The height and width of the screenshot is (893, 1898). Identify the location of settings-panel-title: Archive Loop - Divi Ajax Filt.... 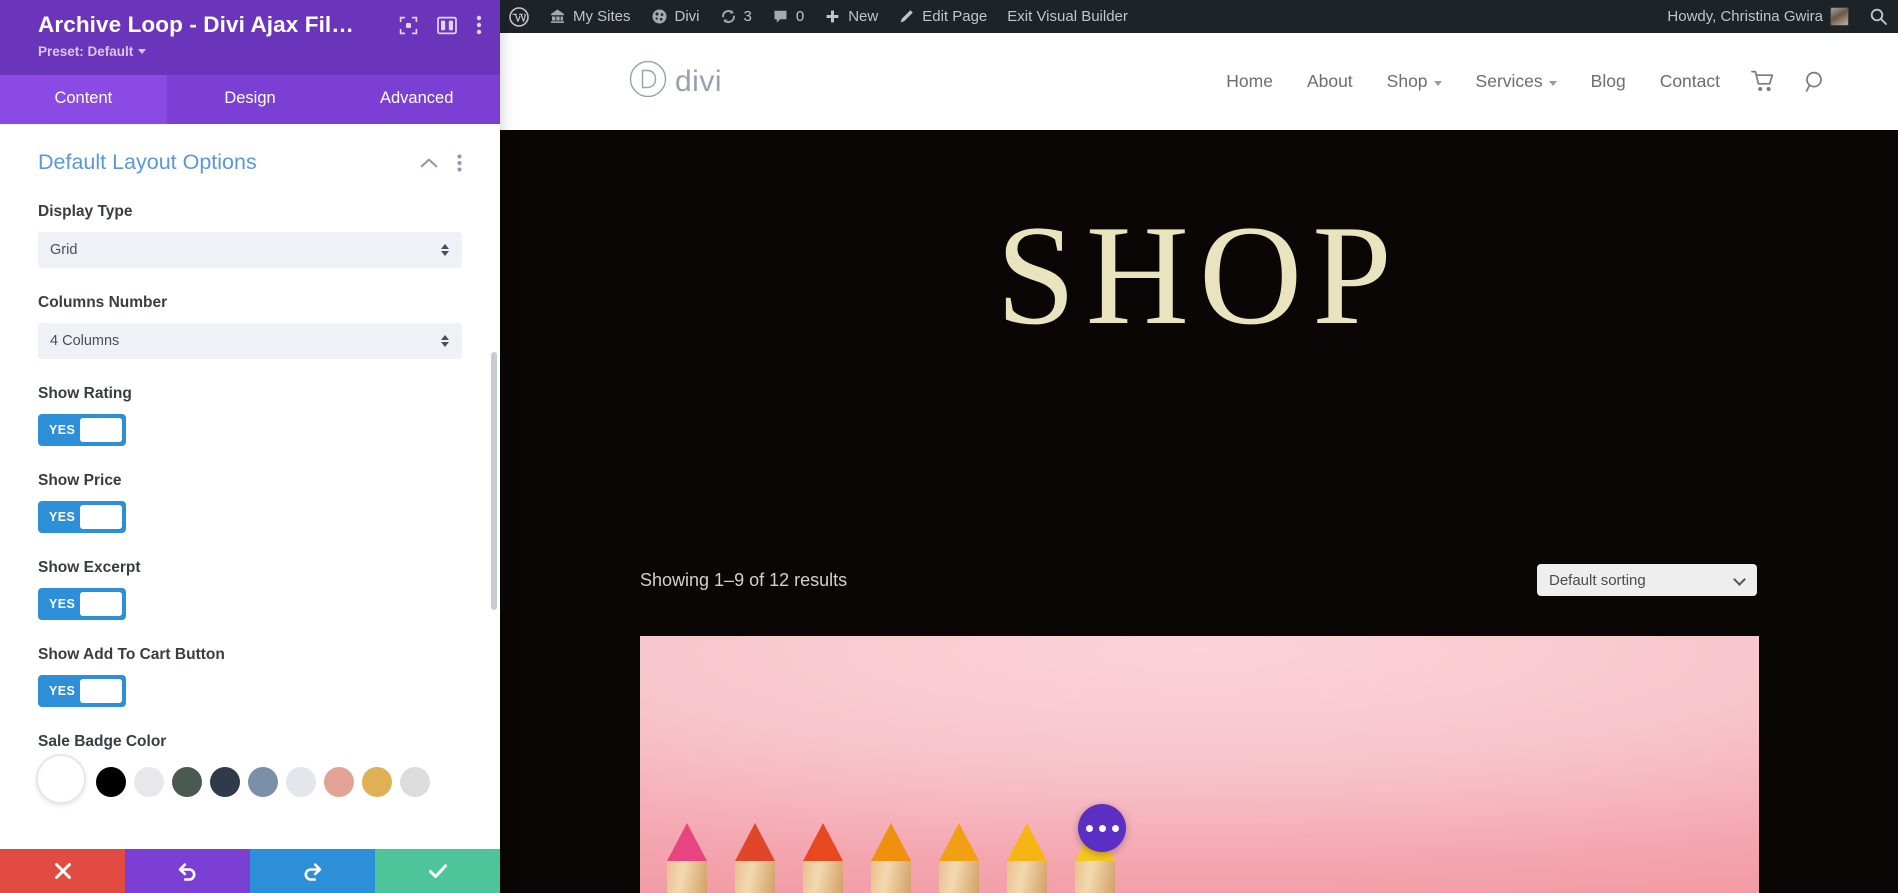
(197, 24).